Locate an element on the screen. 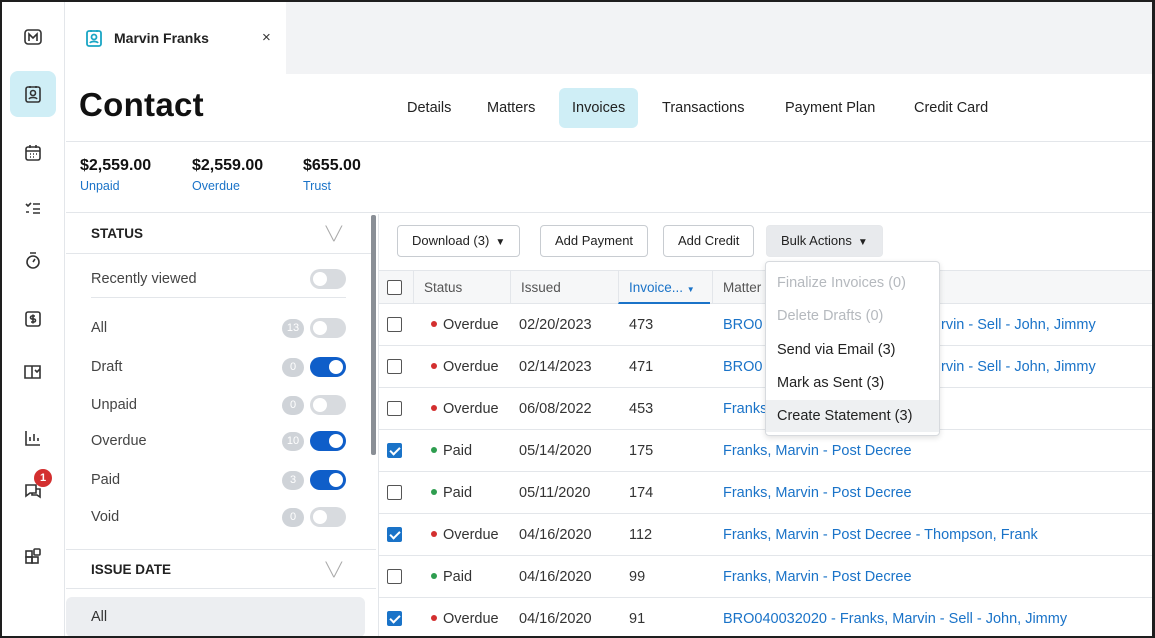 The image size is (1155, 638). left-rail: 1 is located at coordinates (33, 319).